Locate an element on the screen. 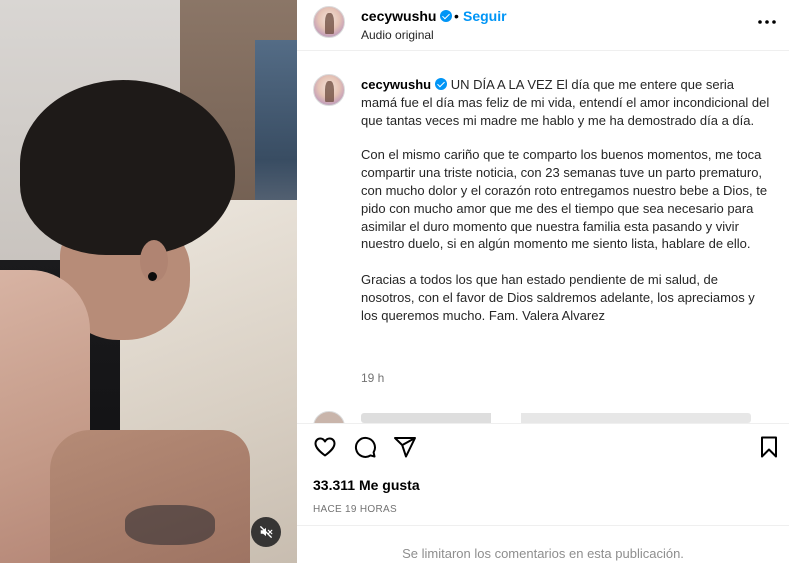 The image size is (789, 581). follow-button: Seguir is located at coordinates (485, 16).